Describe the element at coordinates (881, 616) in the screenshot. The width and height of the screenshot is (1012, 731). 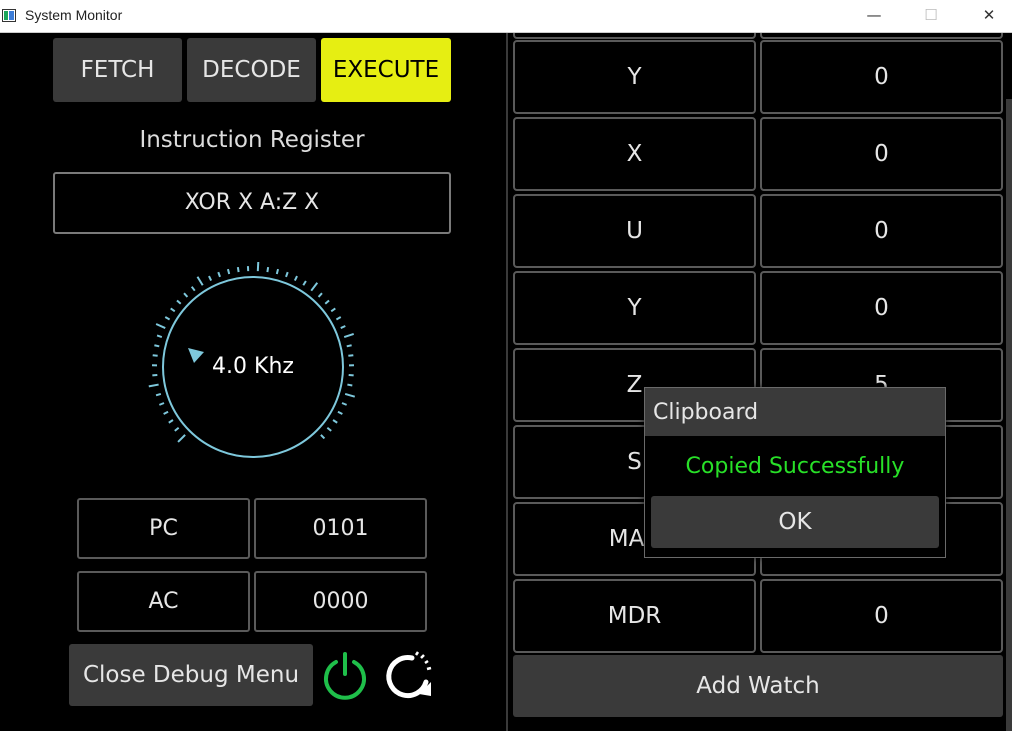
I see `watch-value-mdr: 0` at that location.